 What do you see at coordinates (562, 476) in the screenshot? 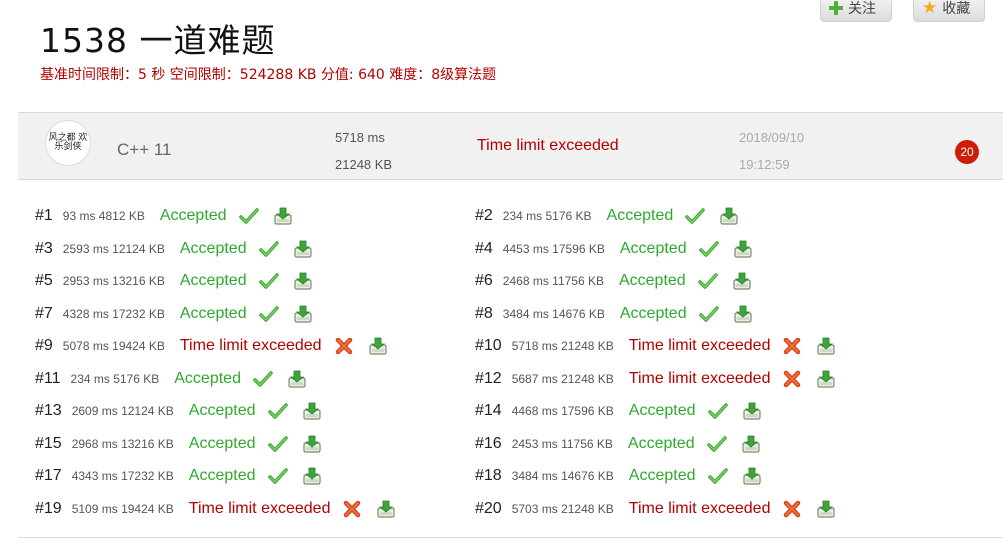
I see `test-stats: 3484 ms 14676 KB` at bounding box center [562, 476].